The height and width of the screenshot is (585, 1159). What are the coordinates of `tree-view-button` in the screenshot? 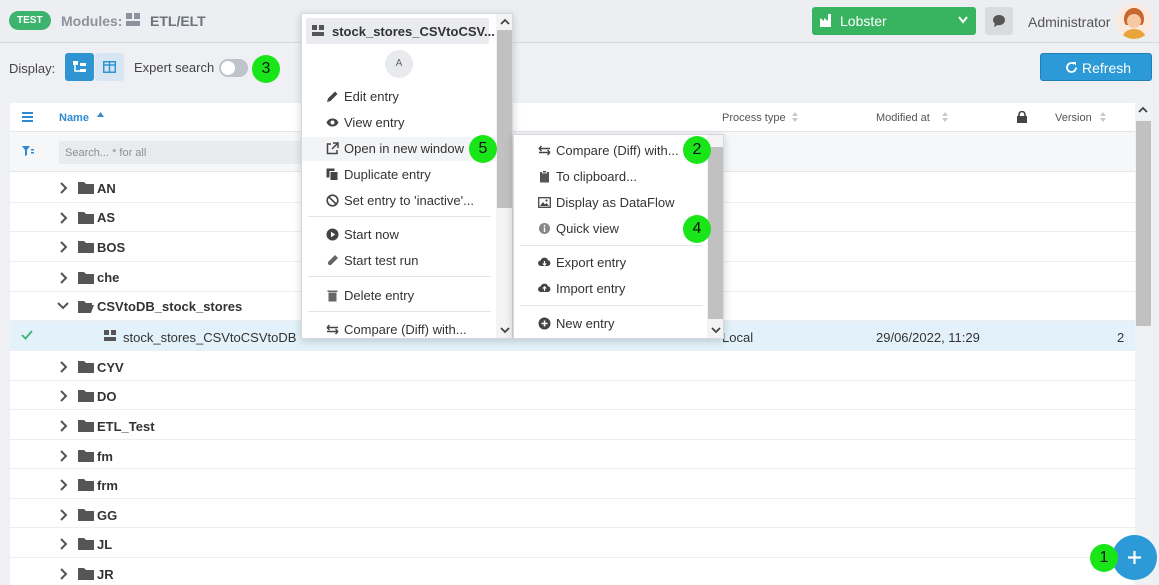 It's located at (79, 67).